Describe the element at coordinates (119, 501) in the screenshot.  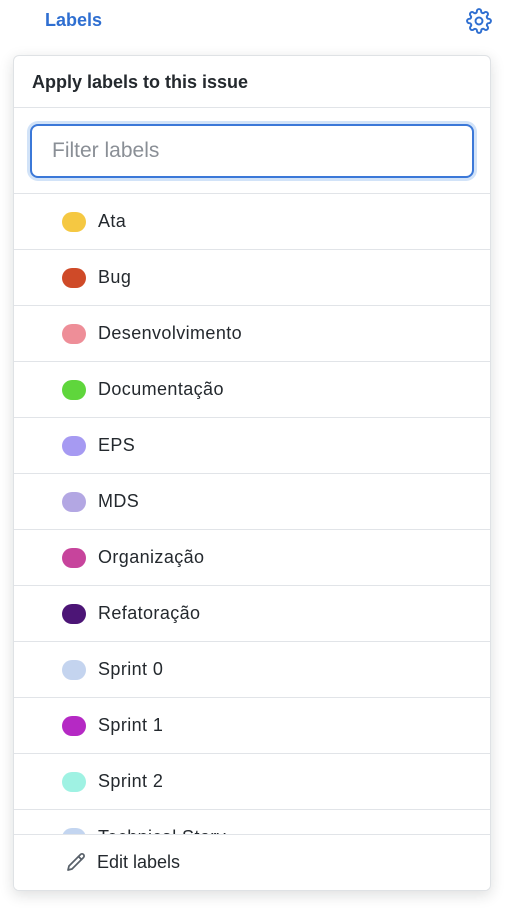
I see `label-name: MDS` at that location.